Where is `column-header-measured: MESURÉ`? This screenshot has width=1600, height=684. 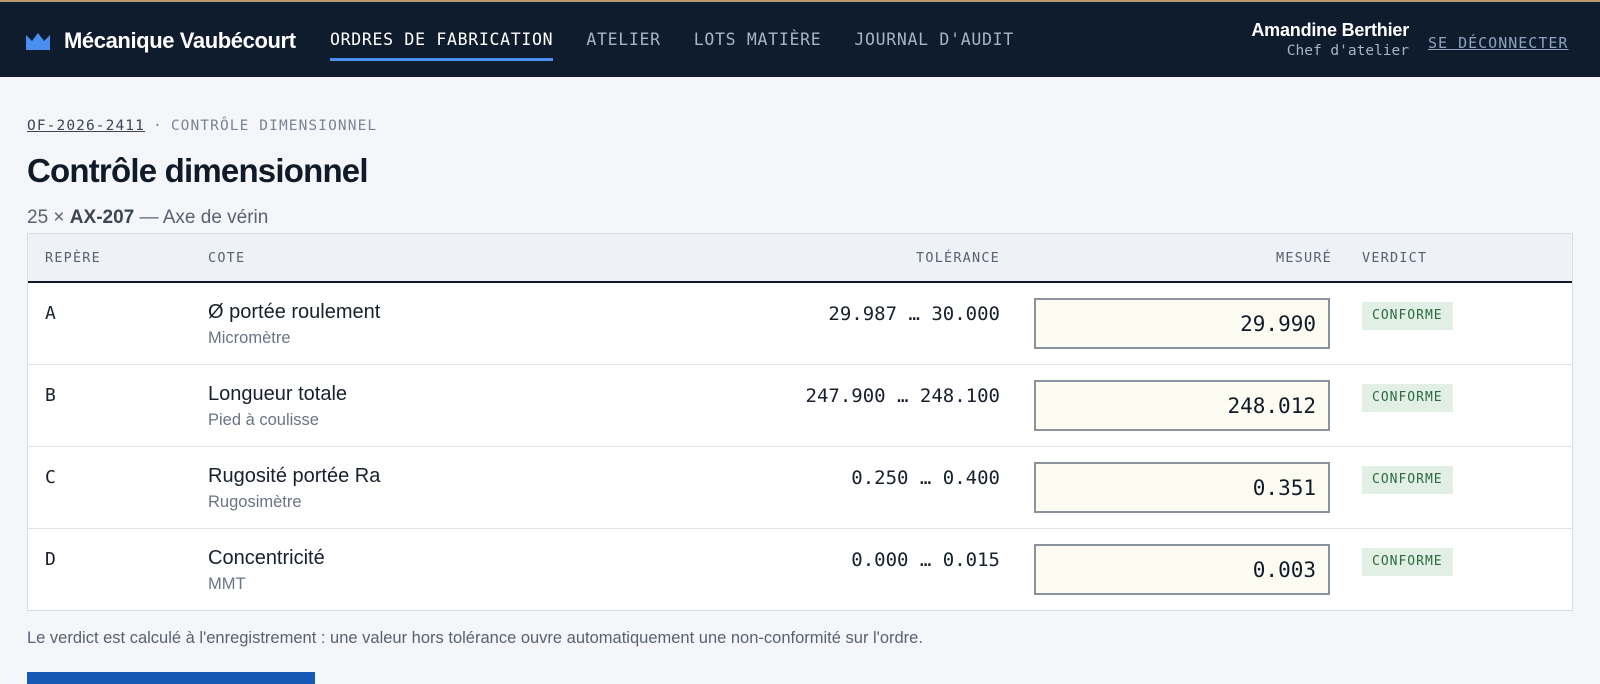
column-header-measured: MESURÉ is located at coordinates (1304, 258).